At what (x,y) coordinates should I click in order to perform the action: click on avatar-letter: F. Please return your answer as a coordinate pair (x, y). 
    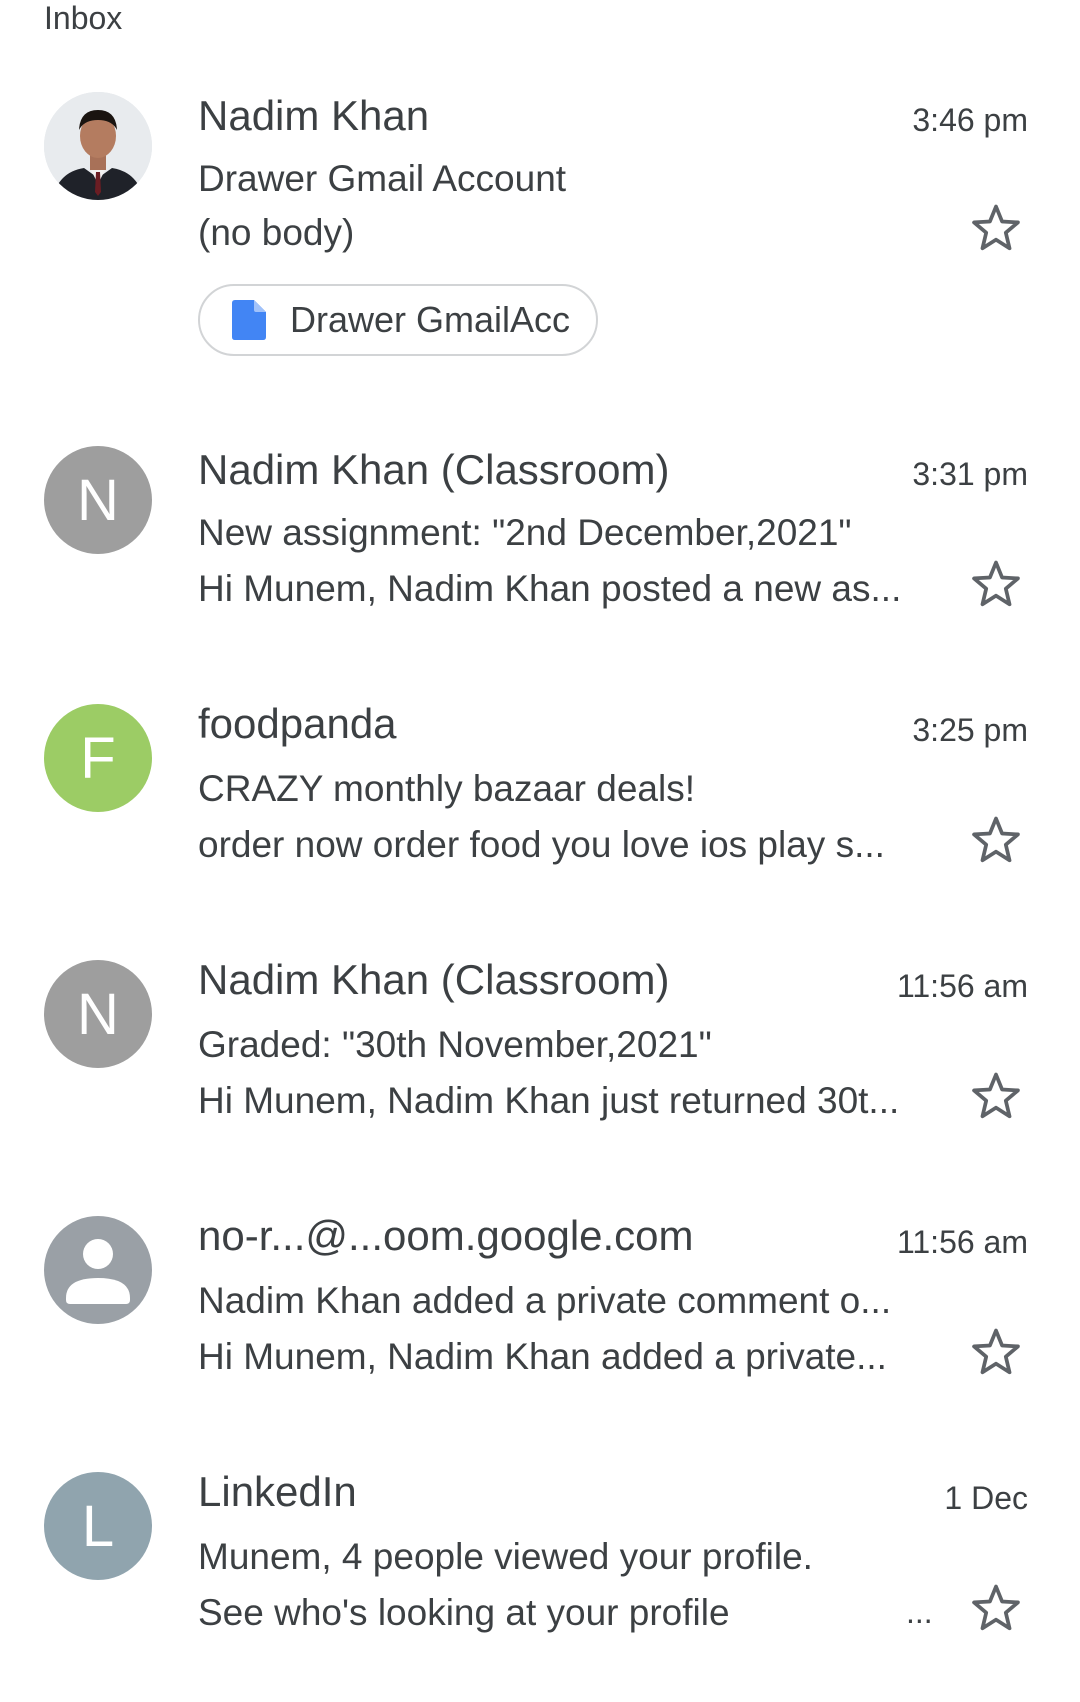
    Looking at the image, I should click on (98, 758).